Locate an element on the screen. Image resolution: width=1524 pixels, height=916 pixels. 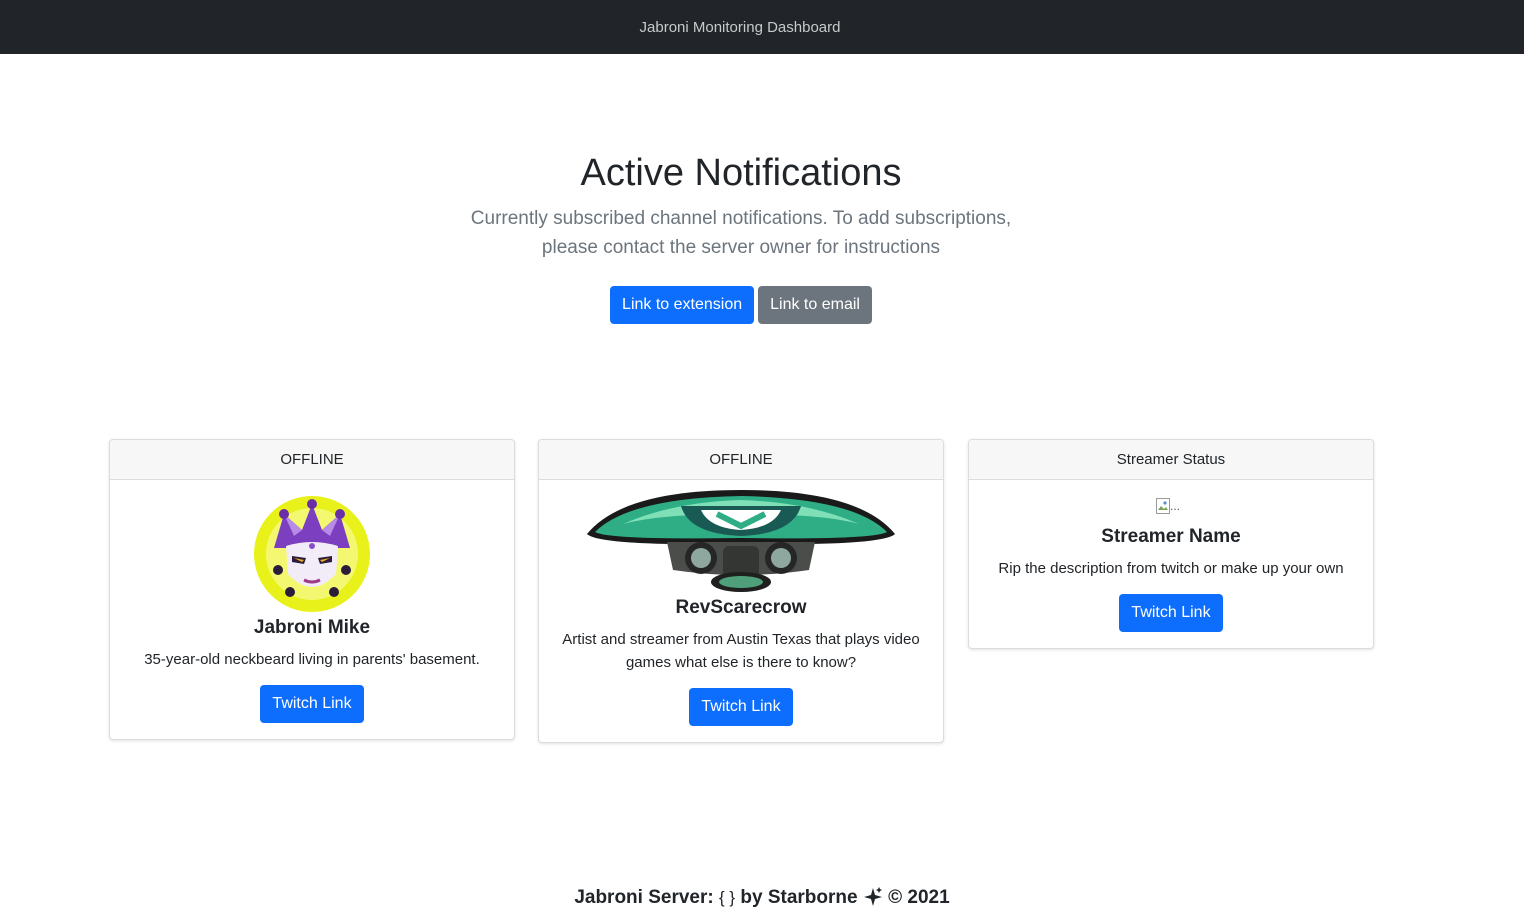
link-to-extension-button: Link to extension is located at coordinates (682, 305).